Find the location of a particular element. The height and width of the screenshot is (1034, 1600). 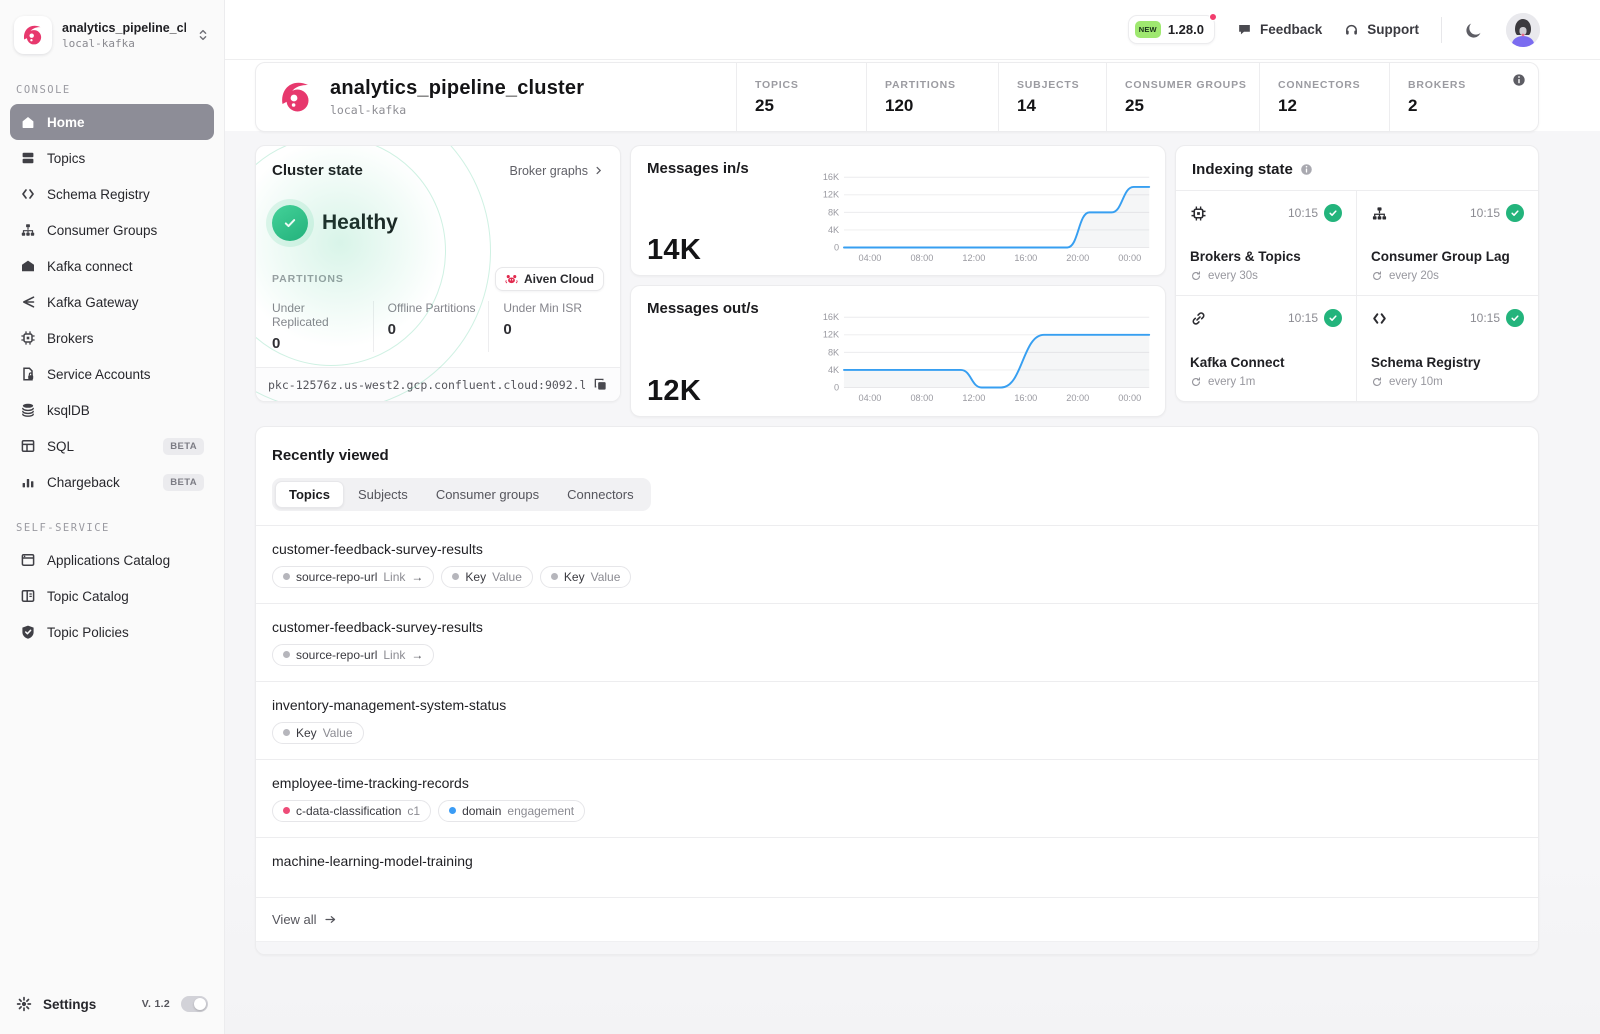

sidebar-item-topics: Topics is located at coordinates (112, 158).